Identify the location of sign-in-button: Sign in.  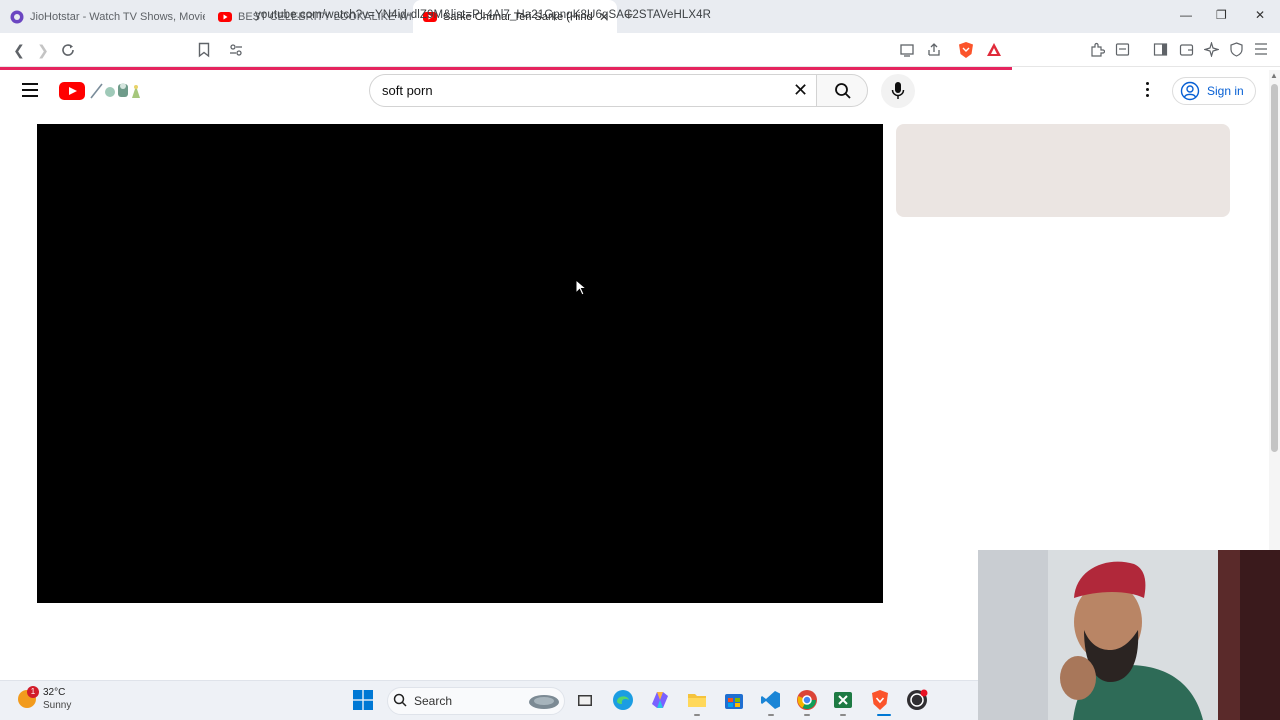
(1214, 91).